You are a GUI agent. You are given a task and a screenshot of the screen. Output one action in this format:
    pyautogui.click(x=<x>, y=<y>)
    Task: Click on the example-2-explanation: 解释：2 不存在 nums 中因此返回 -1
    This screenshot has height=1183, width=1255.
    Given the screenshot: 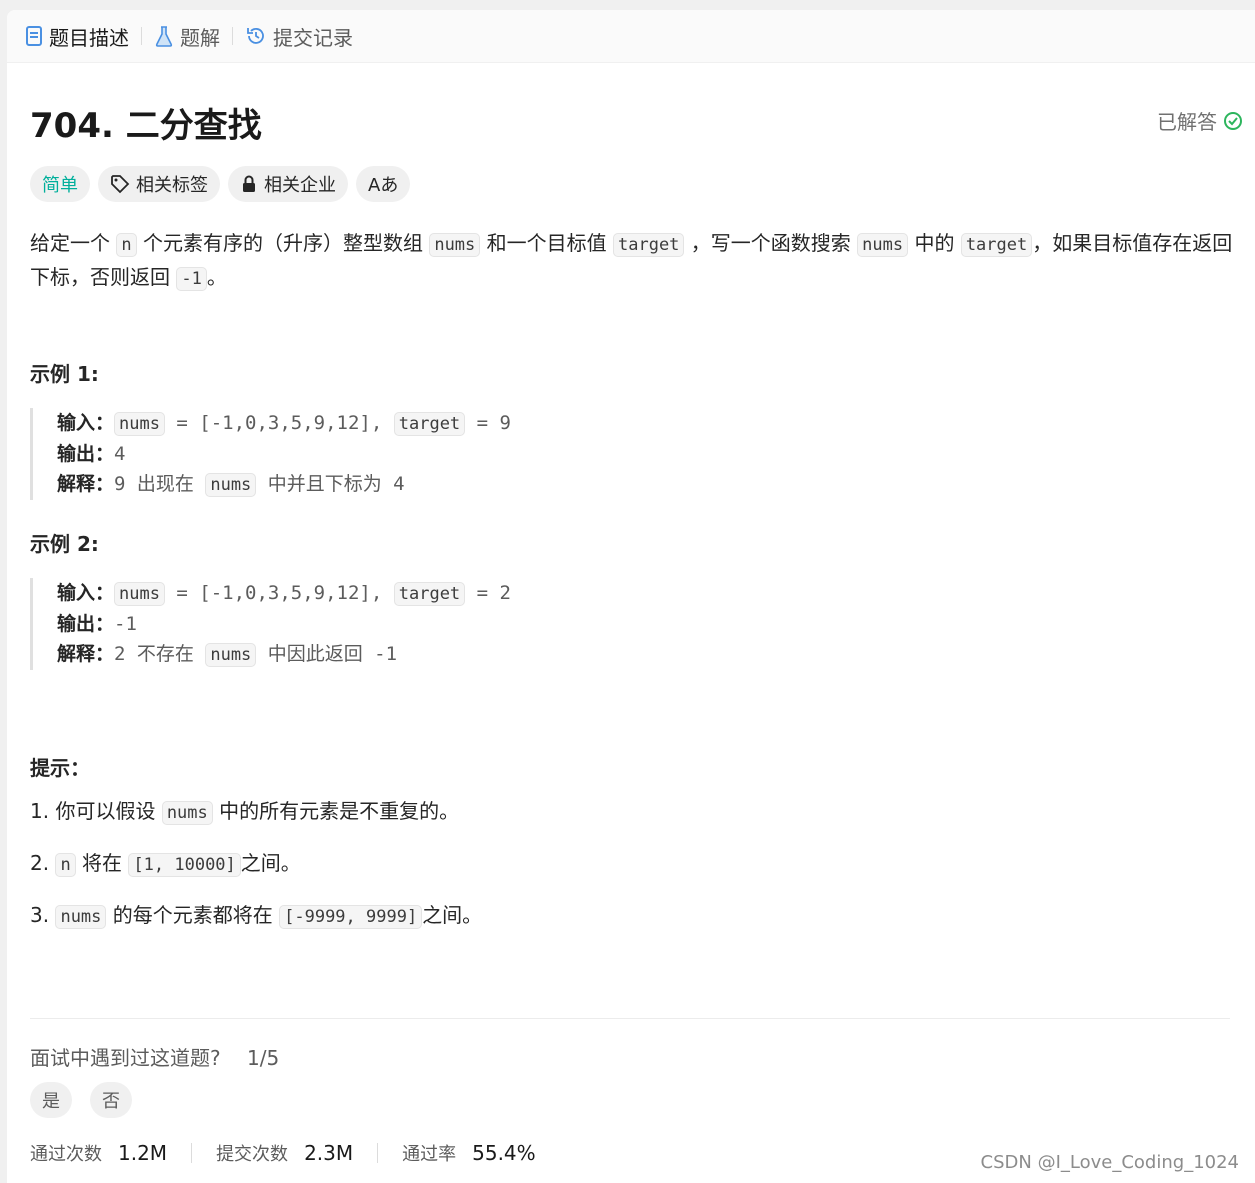 What is the action you would take?
    pyautogui.click(x=284, y=654)
    